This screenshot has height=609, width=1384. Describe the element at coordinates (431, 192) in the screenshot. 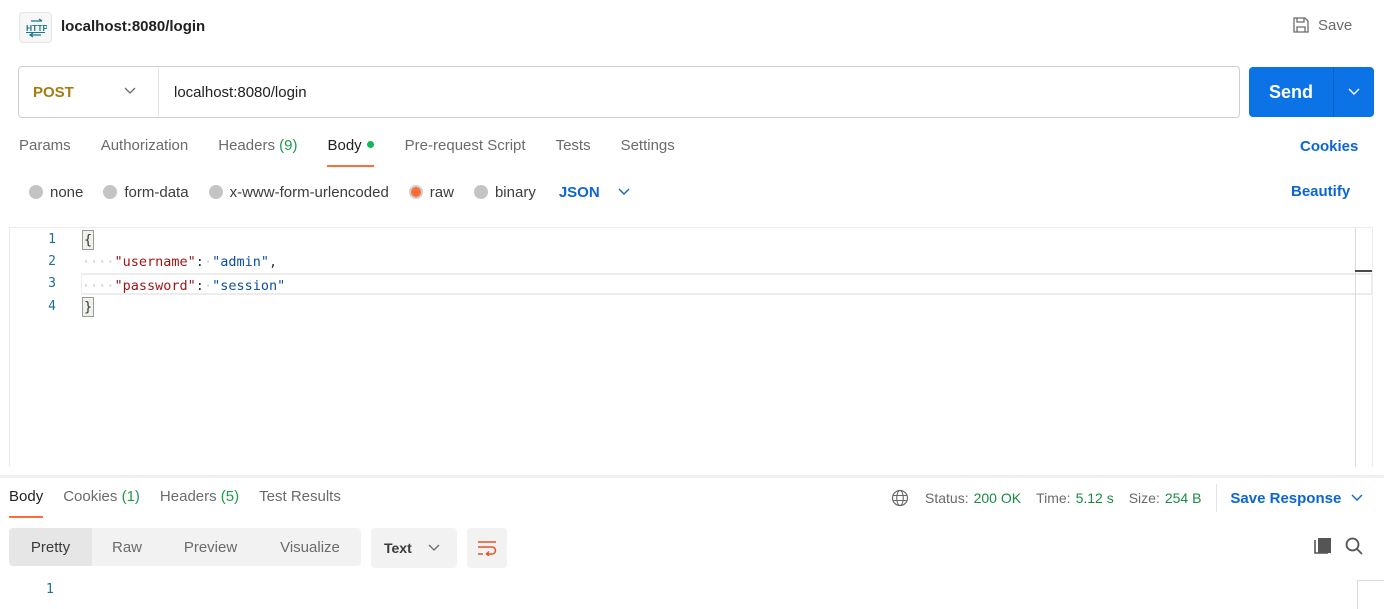

I see `radio-raw: raw` at that location.